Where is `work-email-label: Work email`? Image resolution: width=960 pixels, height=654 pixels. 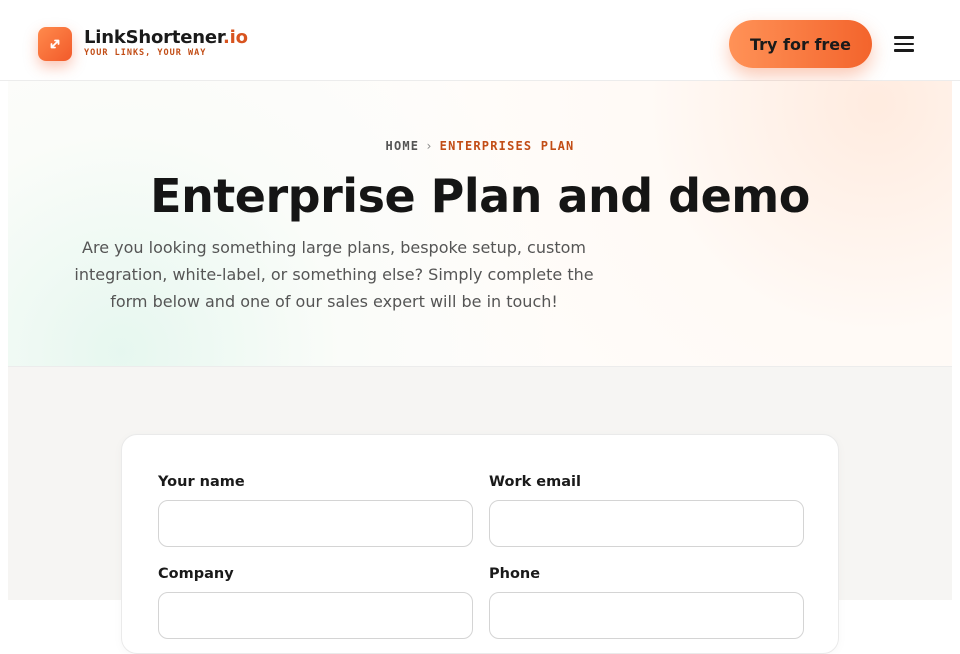
work-email-label: Work email is located at coordinates (535, 482).